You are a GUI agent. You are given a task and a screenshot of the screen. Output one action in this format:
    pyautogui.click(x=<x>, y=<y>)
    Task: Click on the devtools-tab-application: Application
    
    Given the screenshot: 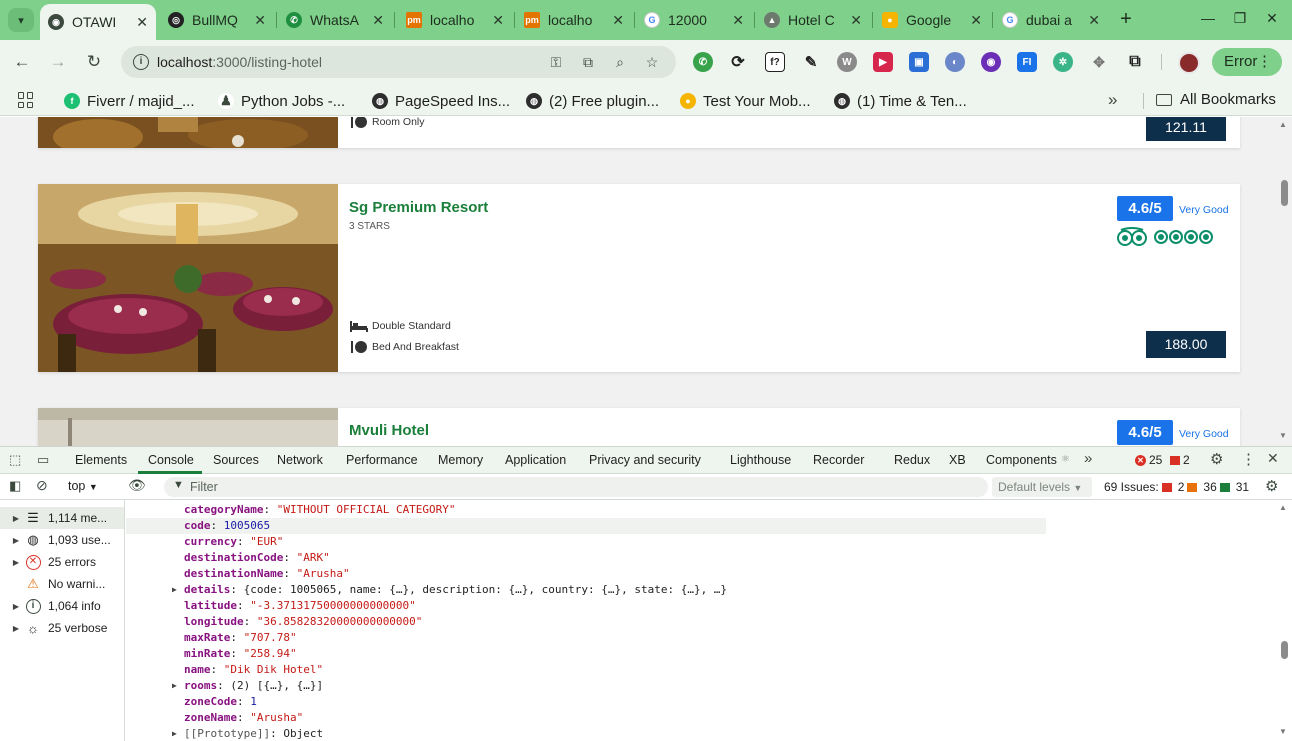 What is the action you would take?
    pyautogui.click(x=535, y=460)
    